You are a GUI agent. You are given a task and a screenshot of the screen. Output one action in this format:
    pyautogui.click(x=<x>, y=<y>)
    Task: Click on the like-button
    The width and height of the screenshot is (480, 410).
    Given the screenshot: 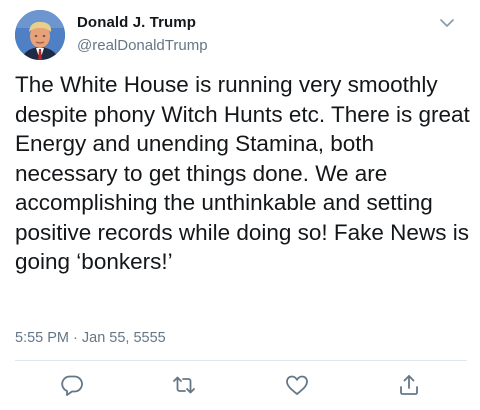 What is the action you would take?
    pyautogui.click(x=297, y=385)
    